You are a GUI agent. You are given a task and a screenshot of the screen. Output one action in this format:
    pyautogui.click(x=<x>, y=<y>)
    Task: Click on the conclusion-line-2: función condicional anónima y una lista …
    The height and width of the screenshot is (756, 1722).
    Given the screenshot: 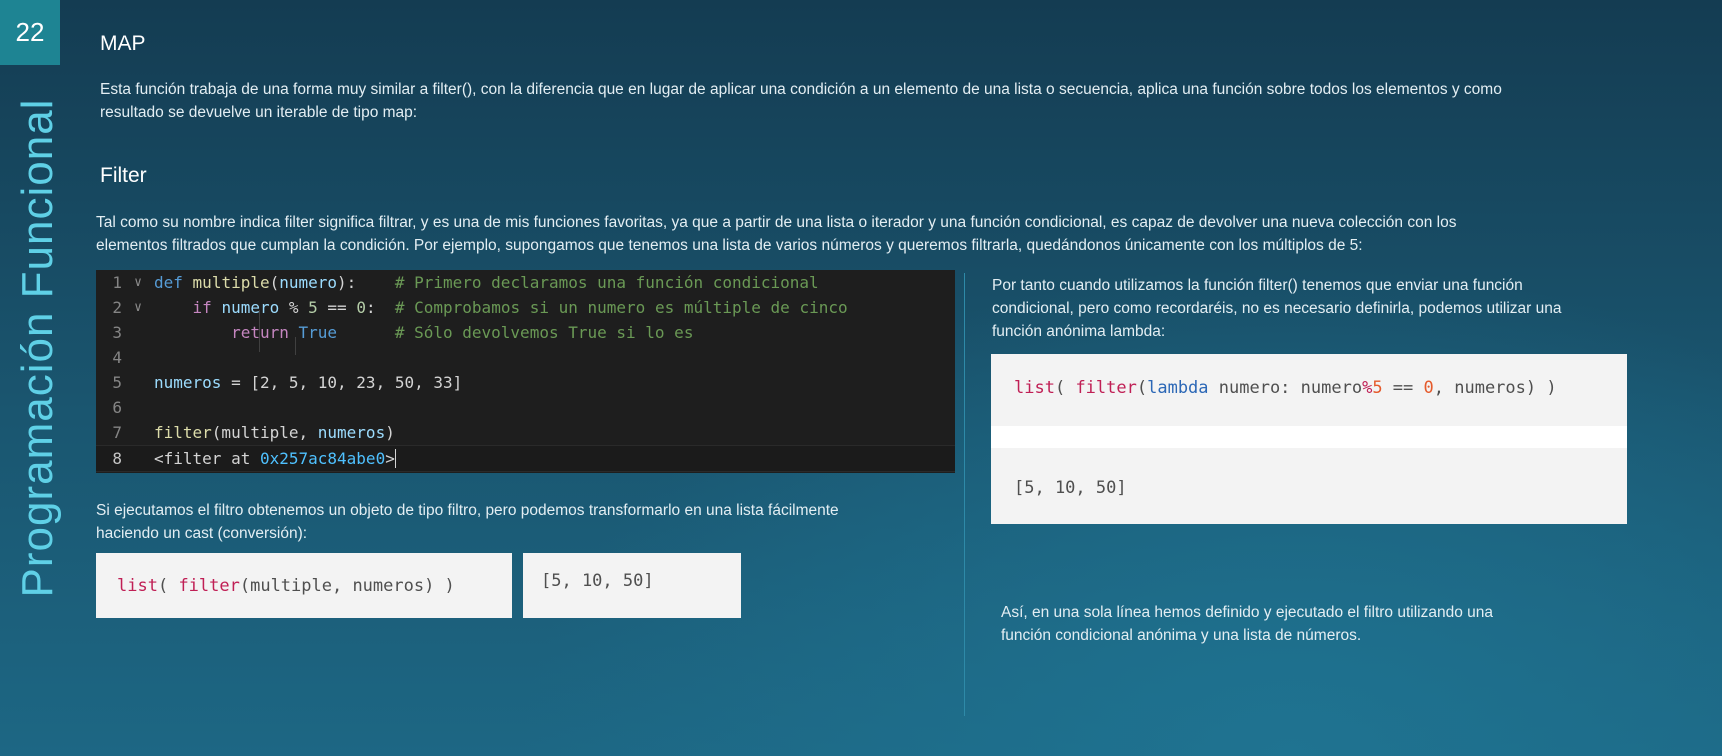 What is the action you would take?
    pyautogui.click(x=1181, y=635)
    